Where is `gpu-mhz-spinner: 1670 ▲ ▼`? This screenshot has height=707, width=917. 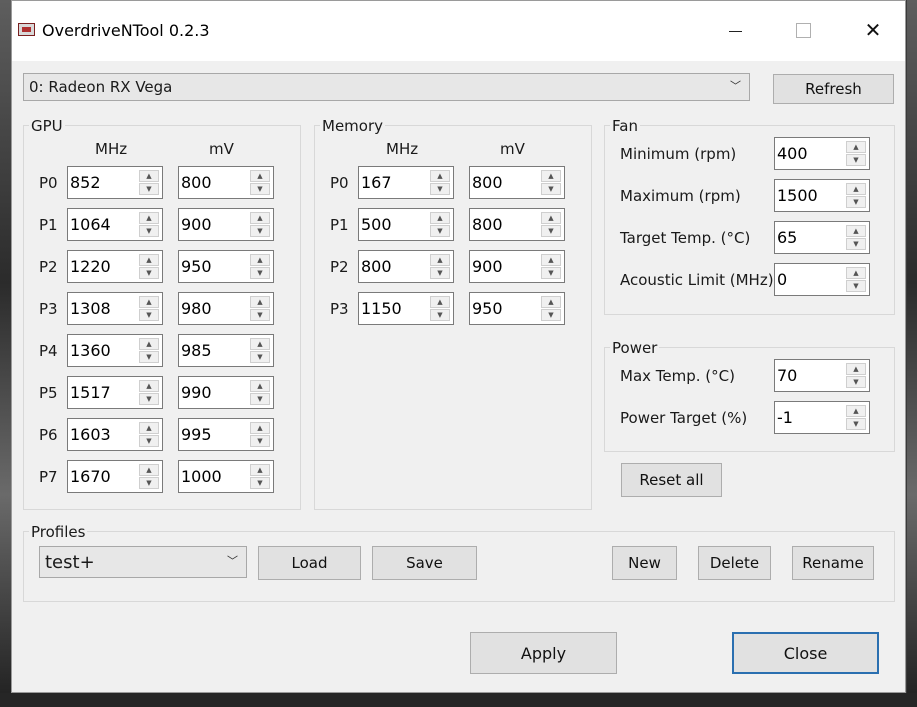 gpu-mhz-spinner: 1670 ▲ ▼ is located at coordinates (115, 476).